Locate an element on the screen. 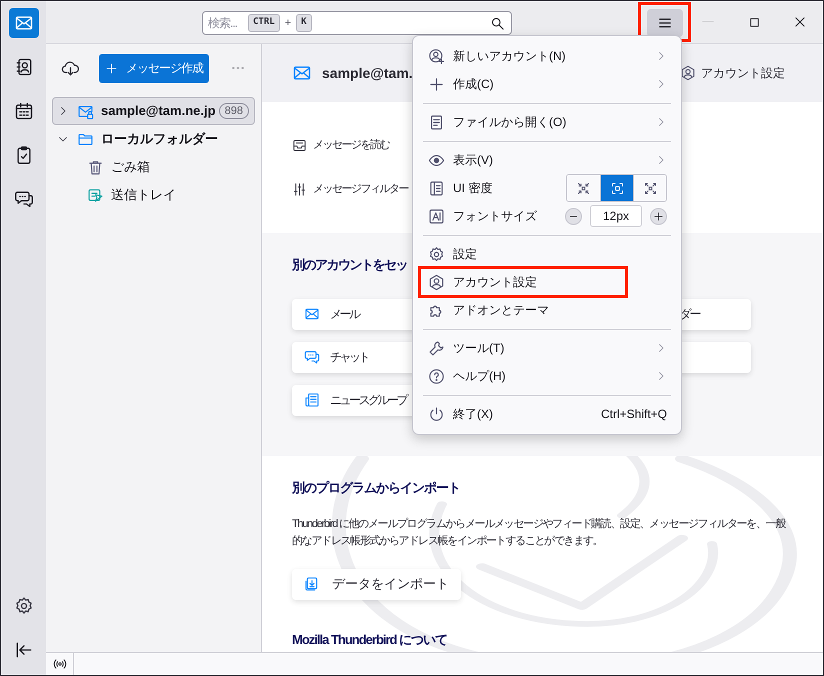 The height and width of the screenshot is (676, 824). shortcut-label: Ctrl+Shift+Q is located at coordinates (633, 414).